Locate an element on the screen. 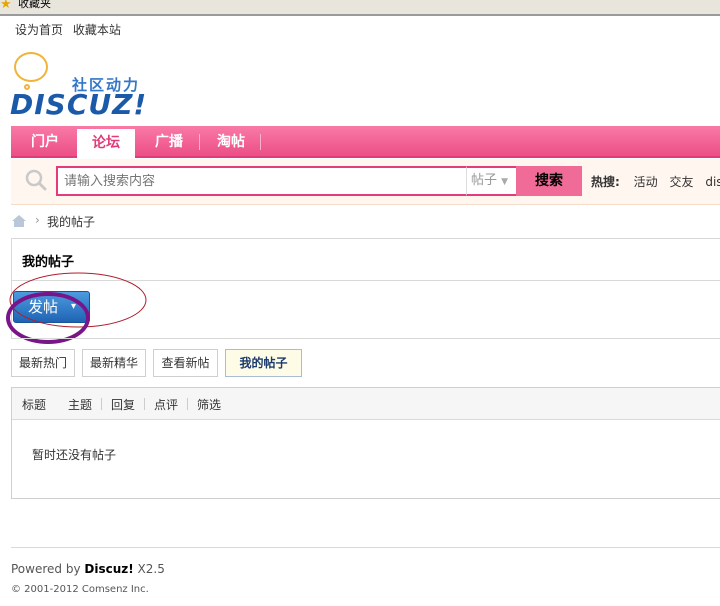  logo-brand: DISCUZ! is located at coordinates (79, 104).